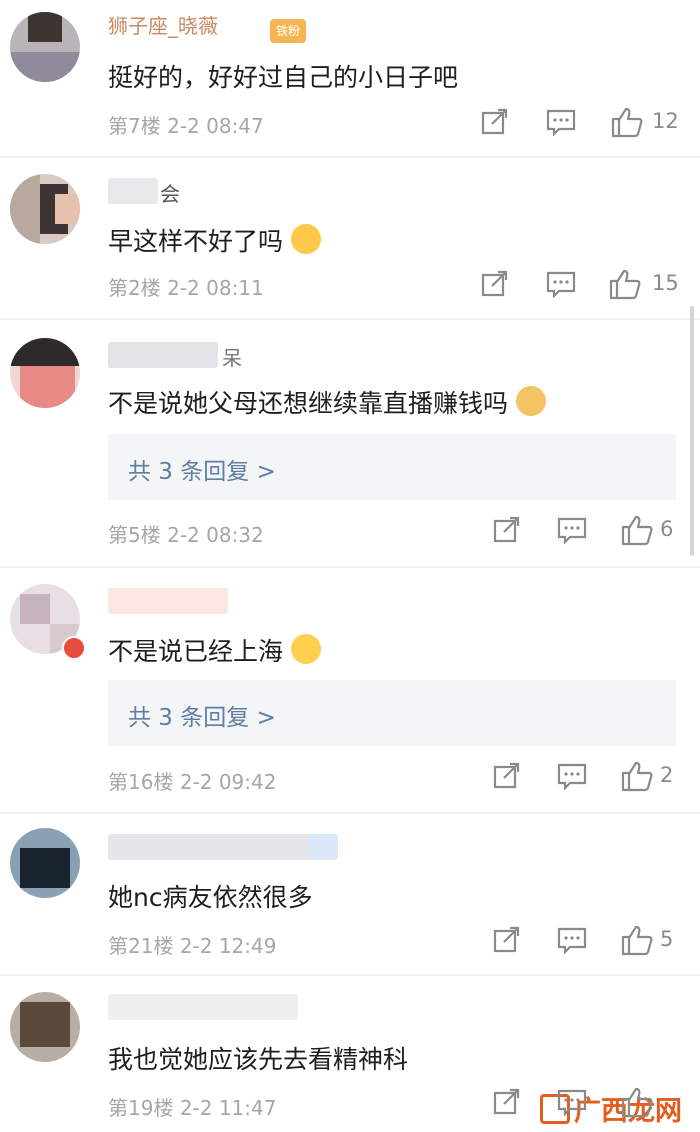 This screenshot has width=700, height=1132. I want to click on username: 呆, so click(232, 356).